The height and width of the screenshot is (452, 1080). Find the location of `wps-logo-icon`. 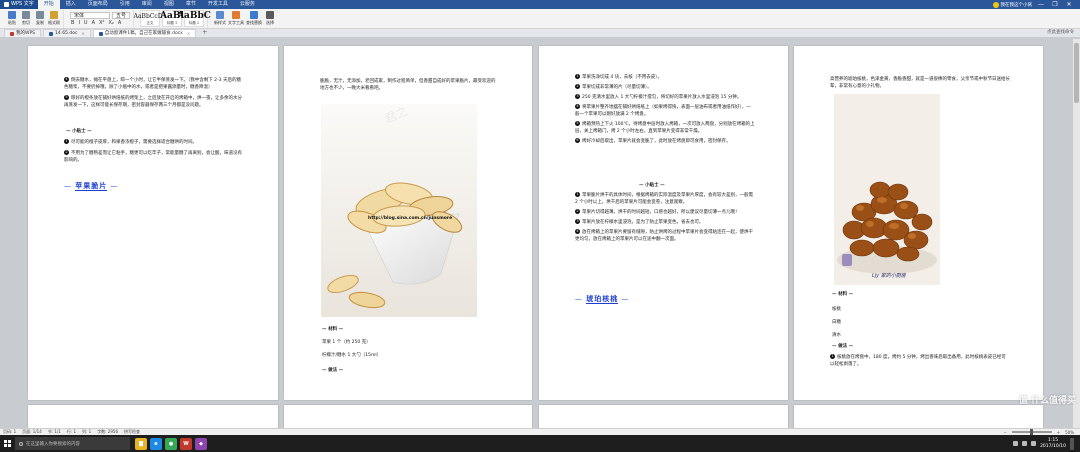

wps-logo-icon is located at coordinates (6, 4).